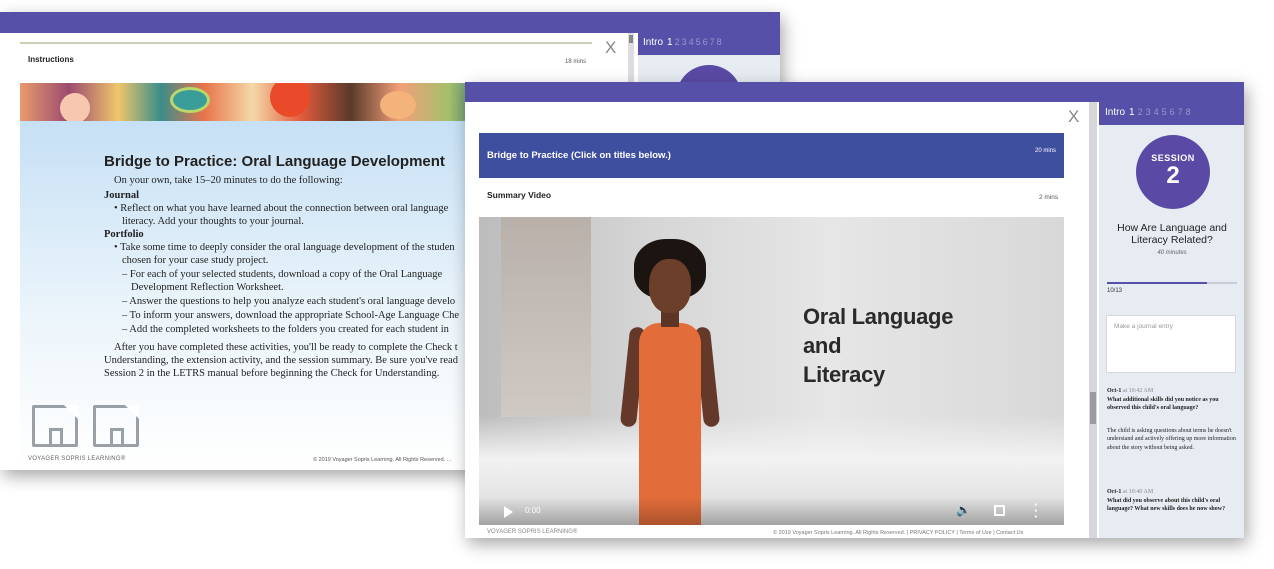 The height and width of the screenshot is (569, 1274). Describe the element at coordinates (207, 287) in the screenshot. I see `doc-text: Development Reflection Worksheet.` at that location.